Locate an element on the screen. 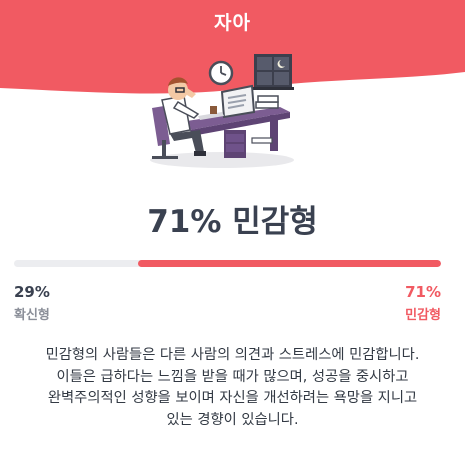  left-label: 확신형 is located at coordinates (32, 315).